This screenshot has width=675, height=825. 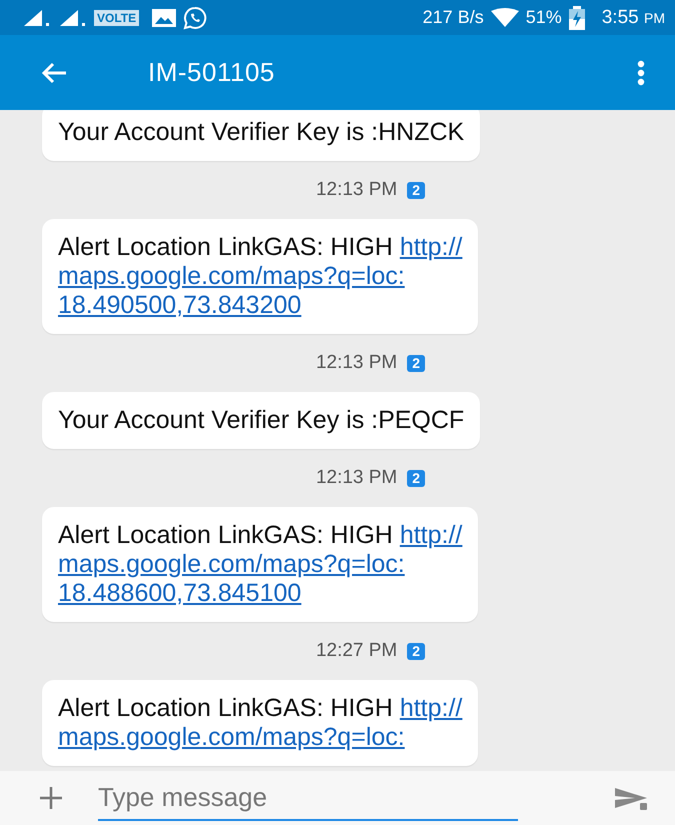 I want to click on more-options-icon, so click(x=641, y=73).